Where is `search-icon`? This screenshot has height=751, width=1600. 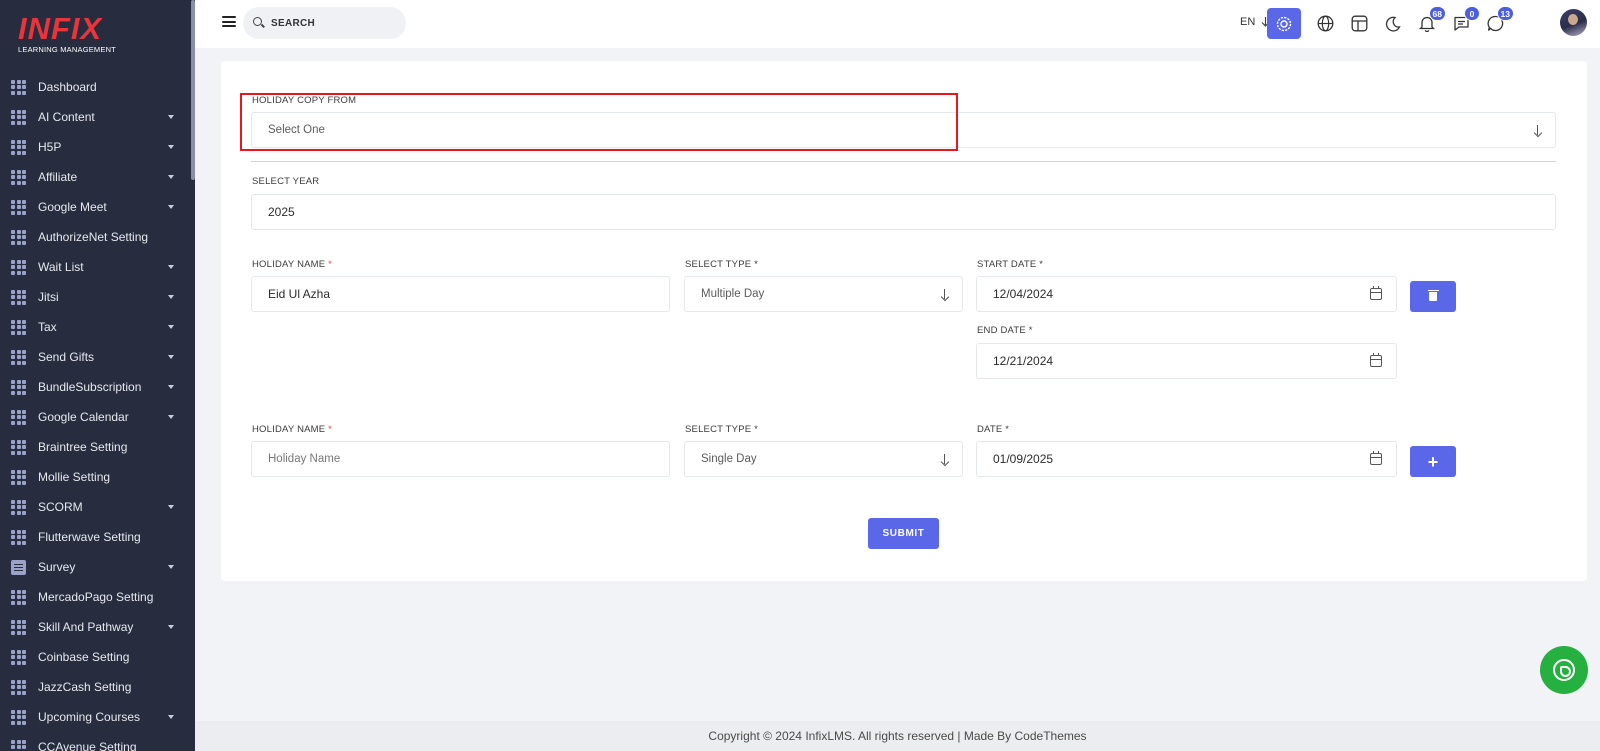 search-icon is located at coordinates (259, 23).